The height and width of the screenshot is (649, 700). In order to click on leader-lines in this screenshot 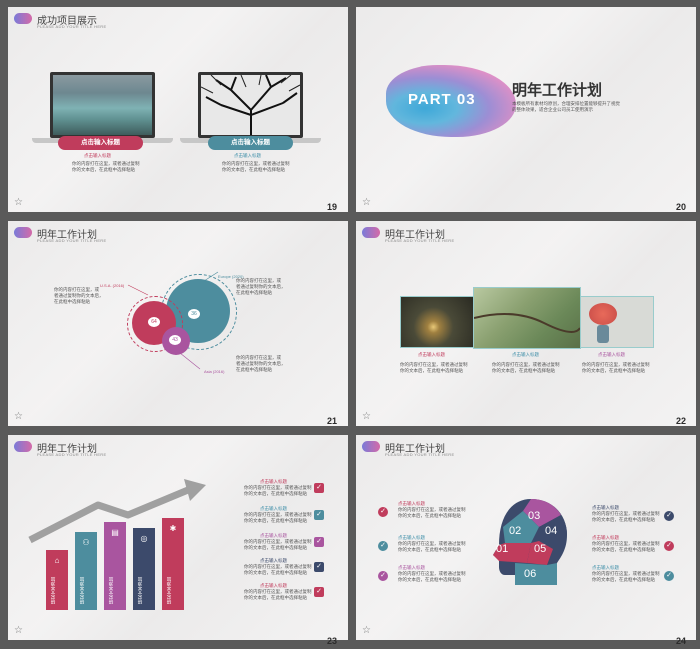, I will do `click(173, 320)`.